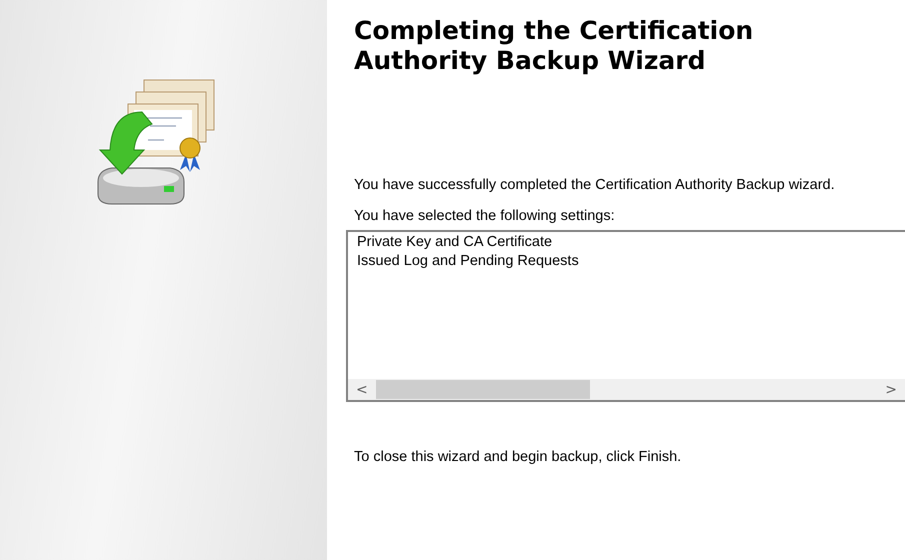  Describe the element at coordinates (485, 216) in the screenshot. I see `settings-label: You have selected the following settings:` at that location.